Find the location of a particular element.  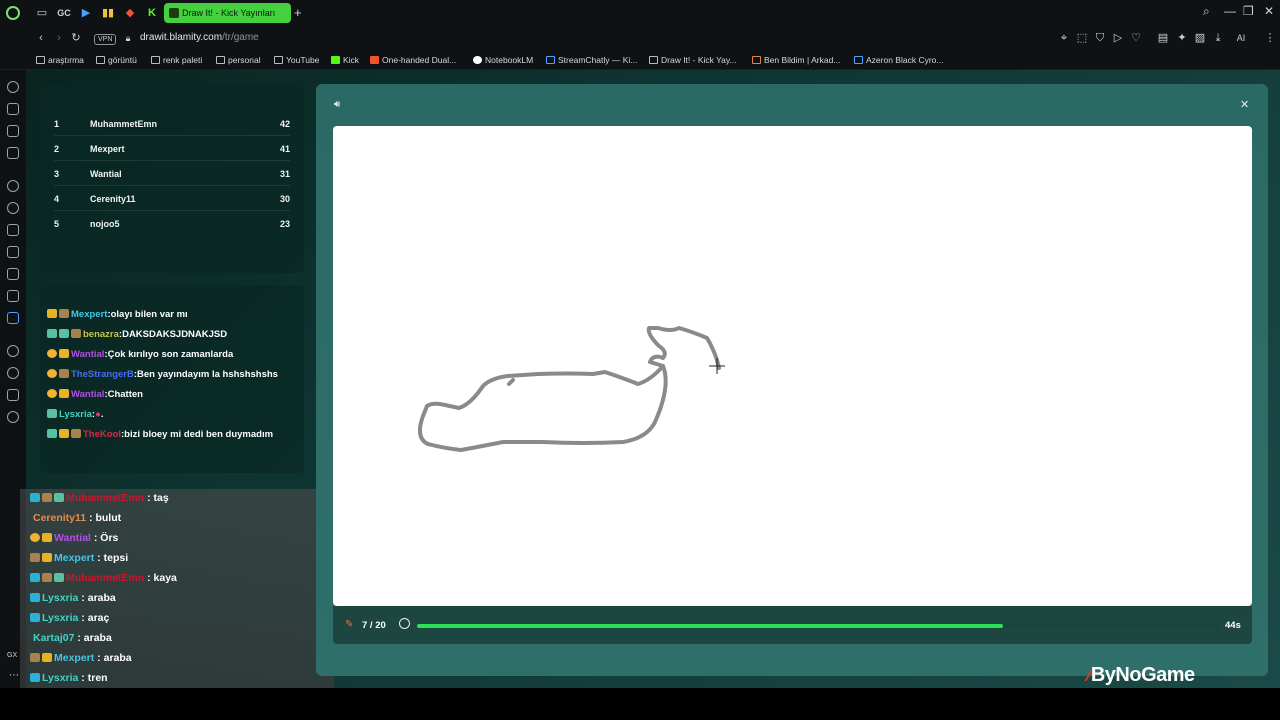

ai-button: AI is located at coordinates (1241, 38).